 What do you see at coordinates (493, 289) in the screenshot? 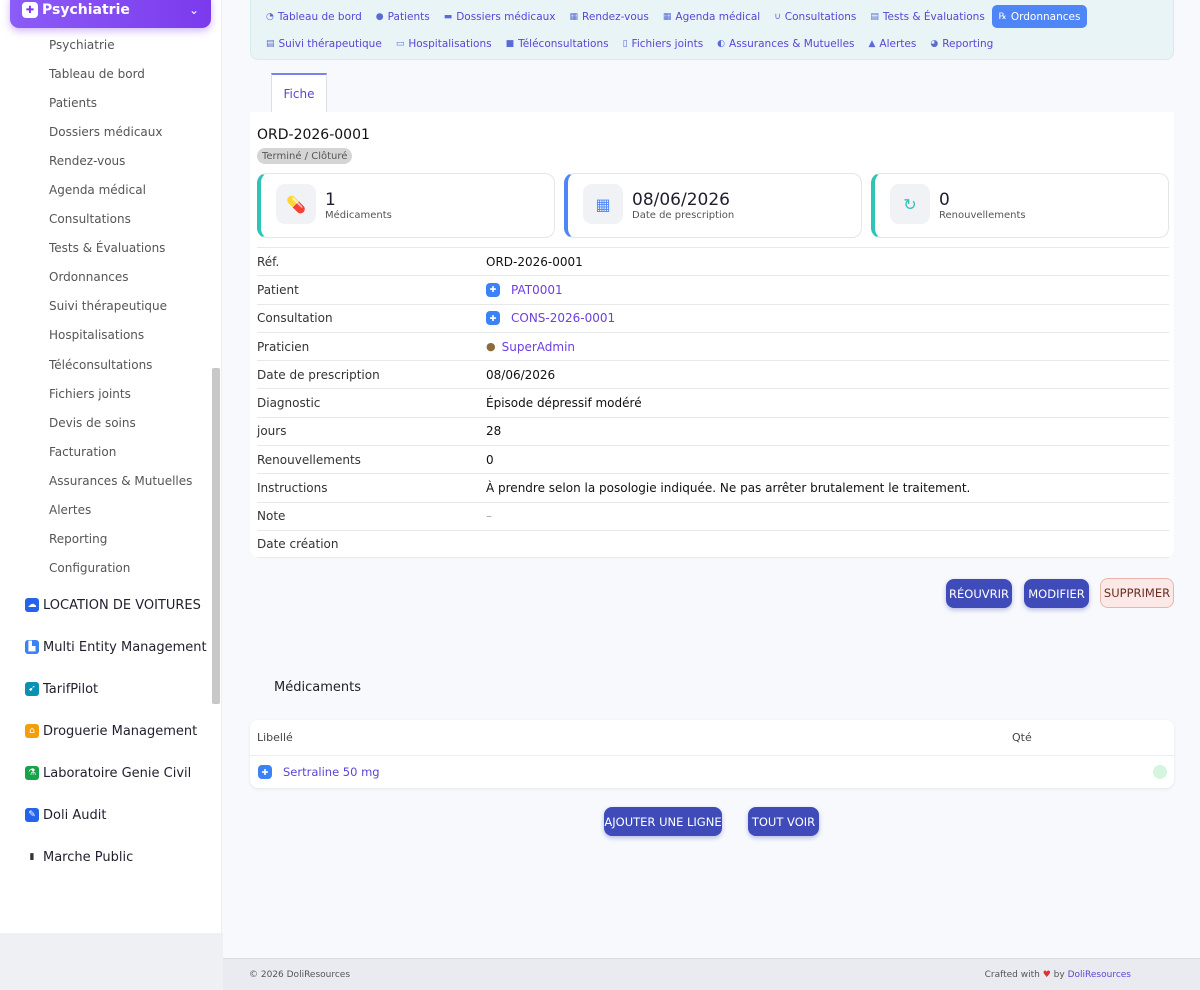
I see `record-chip-icon: ✚` at bounding box center [493, 289].